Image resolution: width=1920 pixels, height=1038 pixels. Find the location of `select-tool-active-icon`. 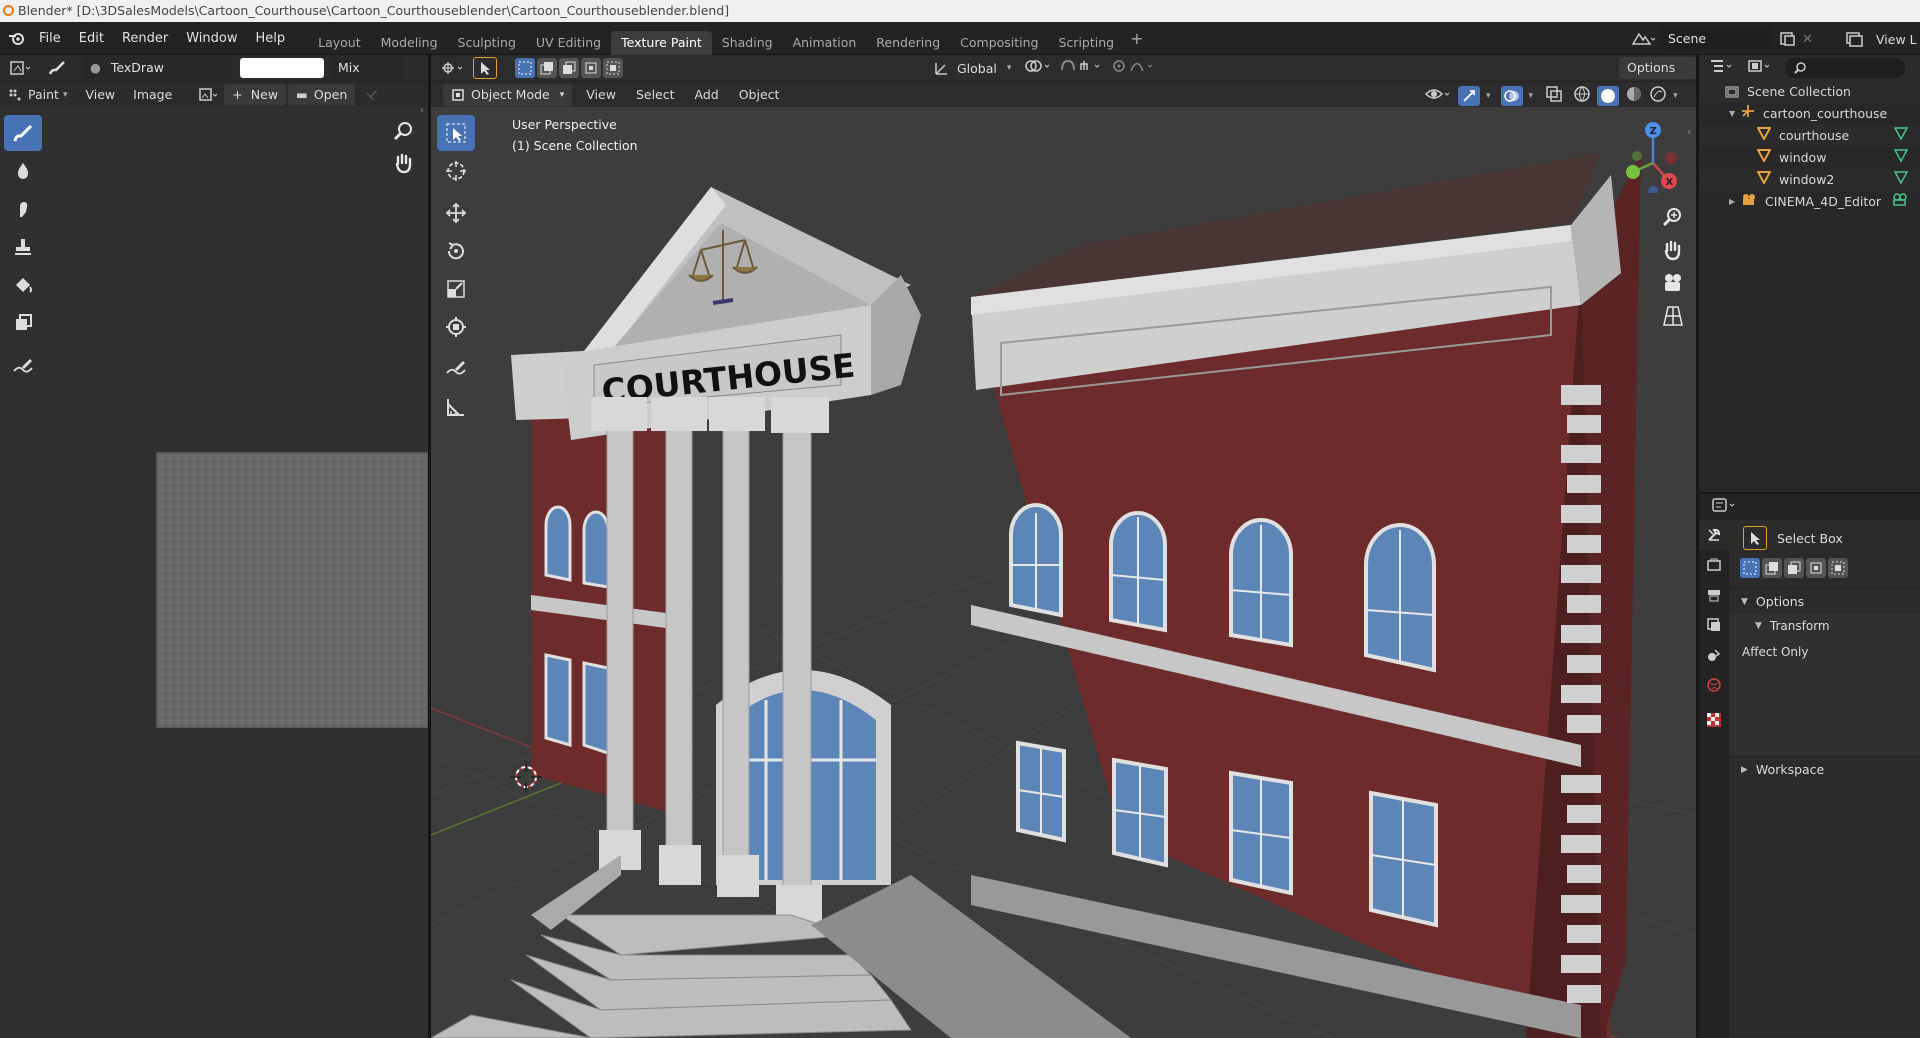

select-tool-active-icon is located at coordinates (485, 68).